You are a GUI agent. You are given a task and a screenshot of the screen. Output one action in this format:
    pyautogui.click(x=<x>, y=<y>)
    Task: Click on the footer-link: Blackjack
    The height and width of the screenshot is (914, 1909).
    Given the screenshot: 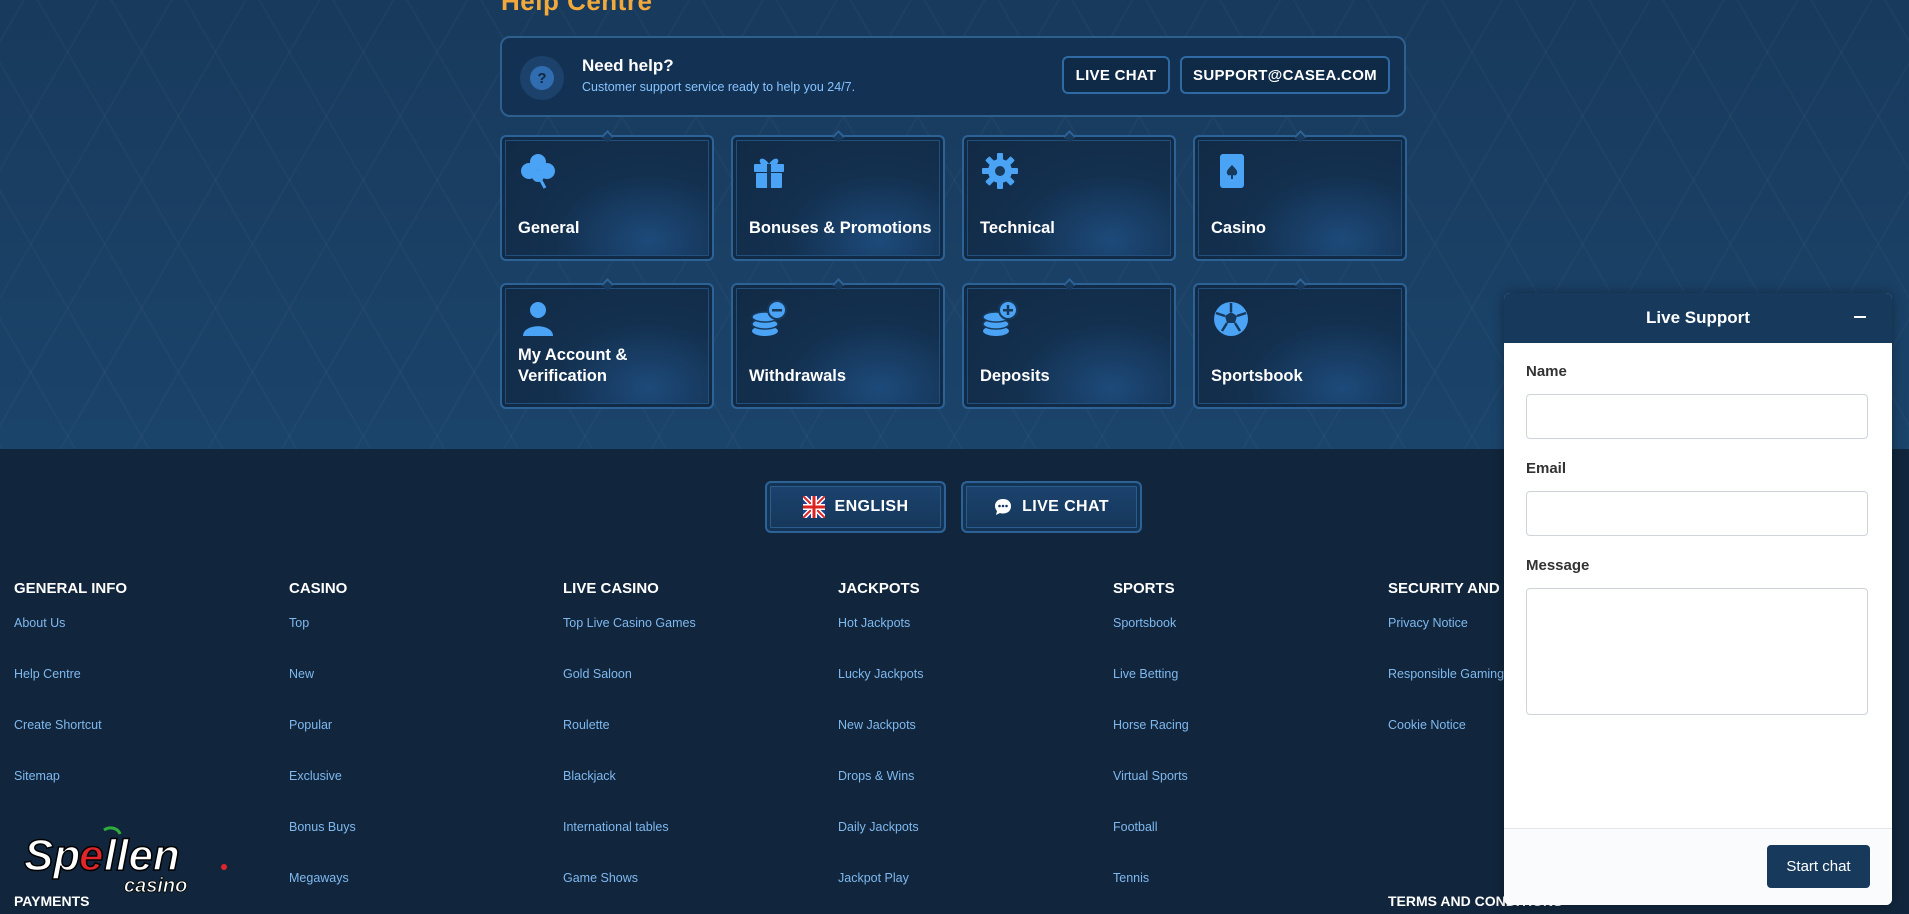 What is the action you would take?
    pyautogui.click(x=629, y=794)
    